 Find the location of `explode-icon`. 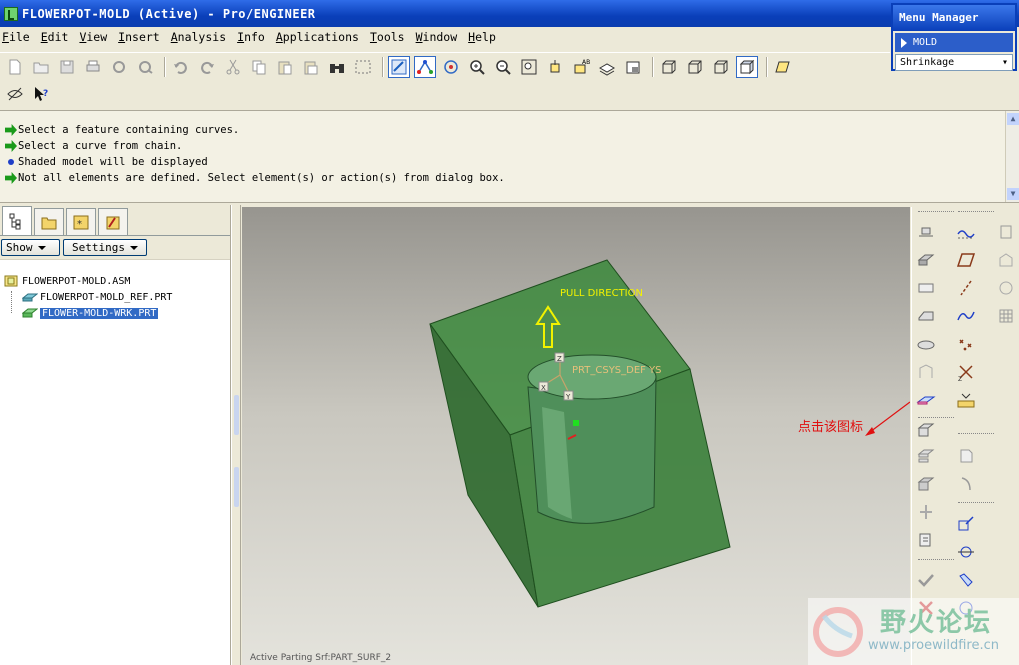

explode-icon is located at coordinates (966, 484).